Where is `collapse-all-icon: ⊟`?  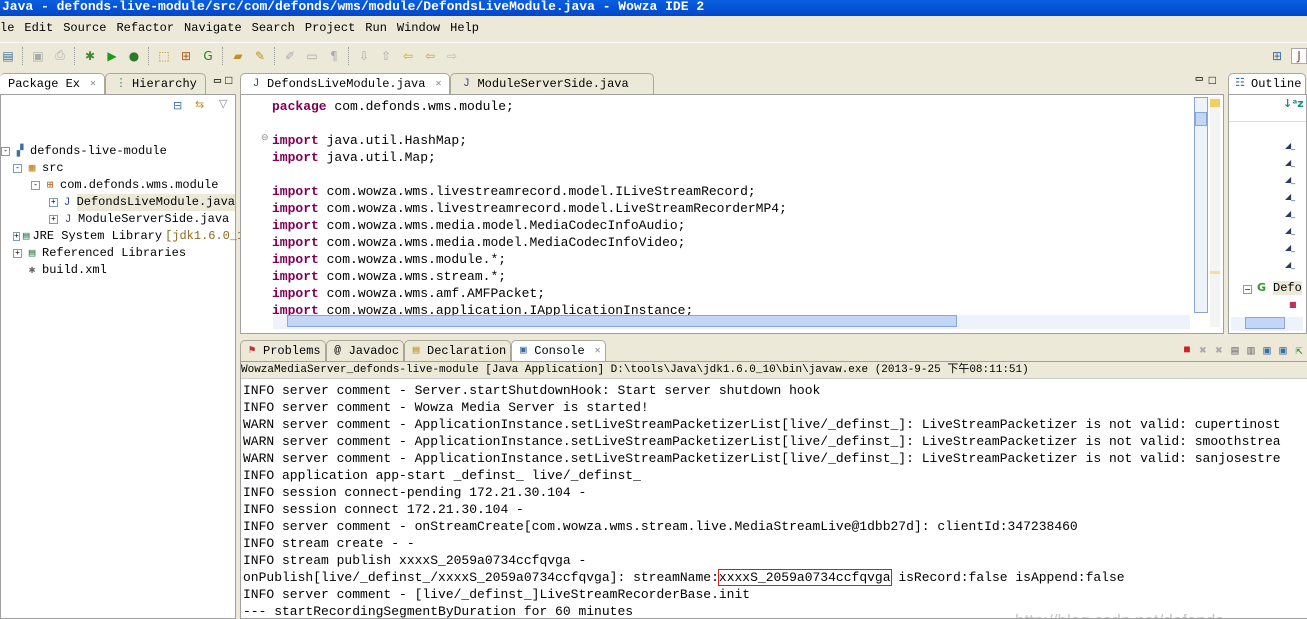 collapse-all-icon: ⊟ is located at coordinates (177, 105).